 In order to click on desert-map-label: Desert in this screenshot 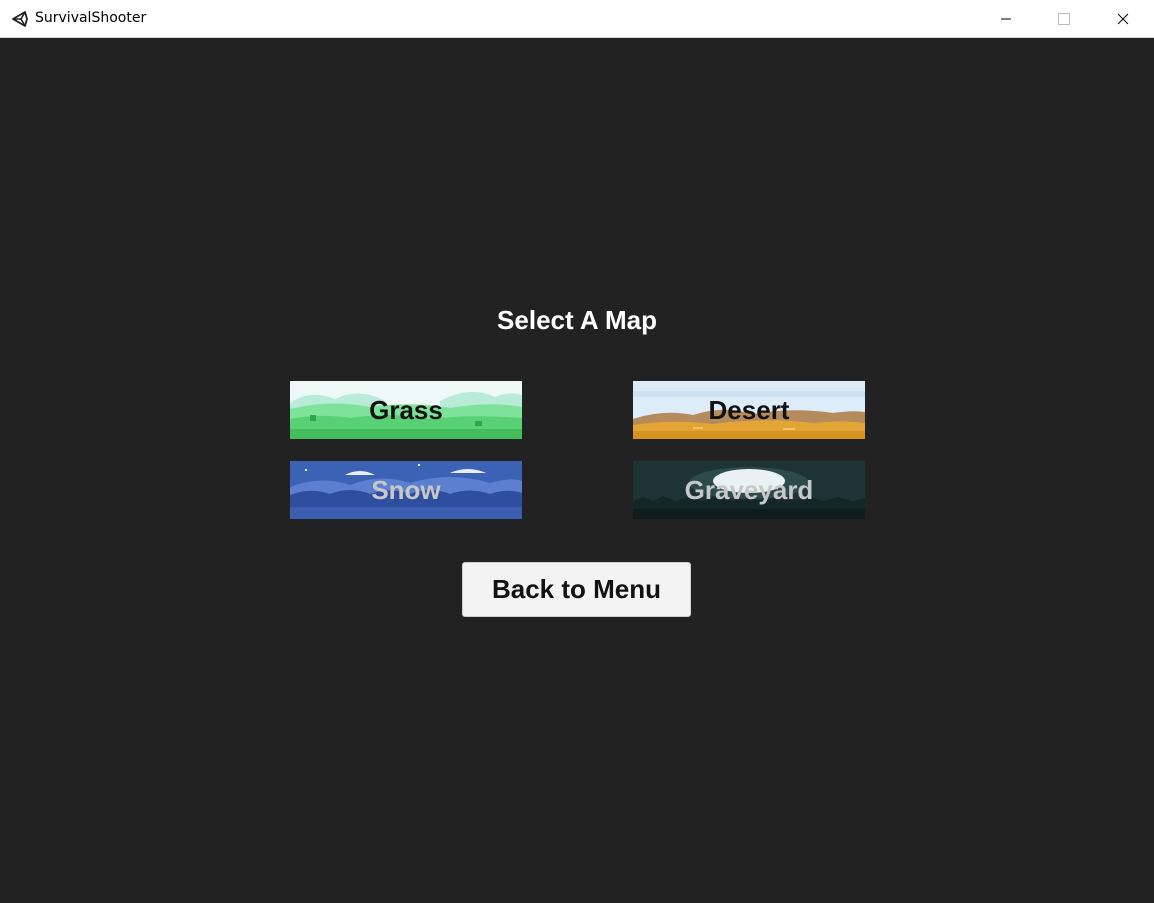, I will do `click(749, 410)`.